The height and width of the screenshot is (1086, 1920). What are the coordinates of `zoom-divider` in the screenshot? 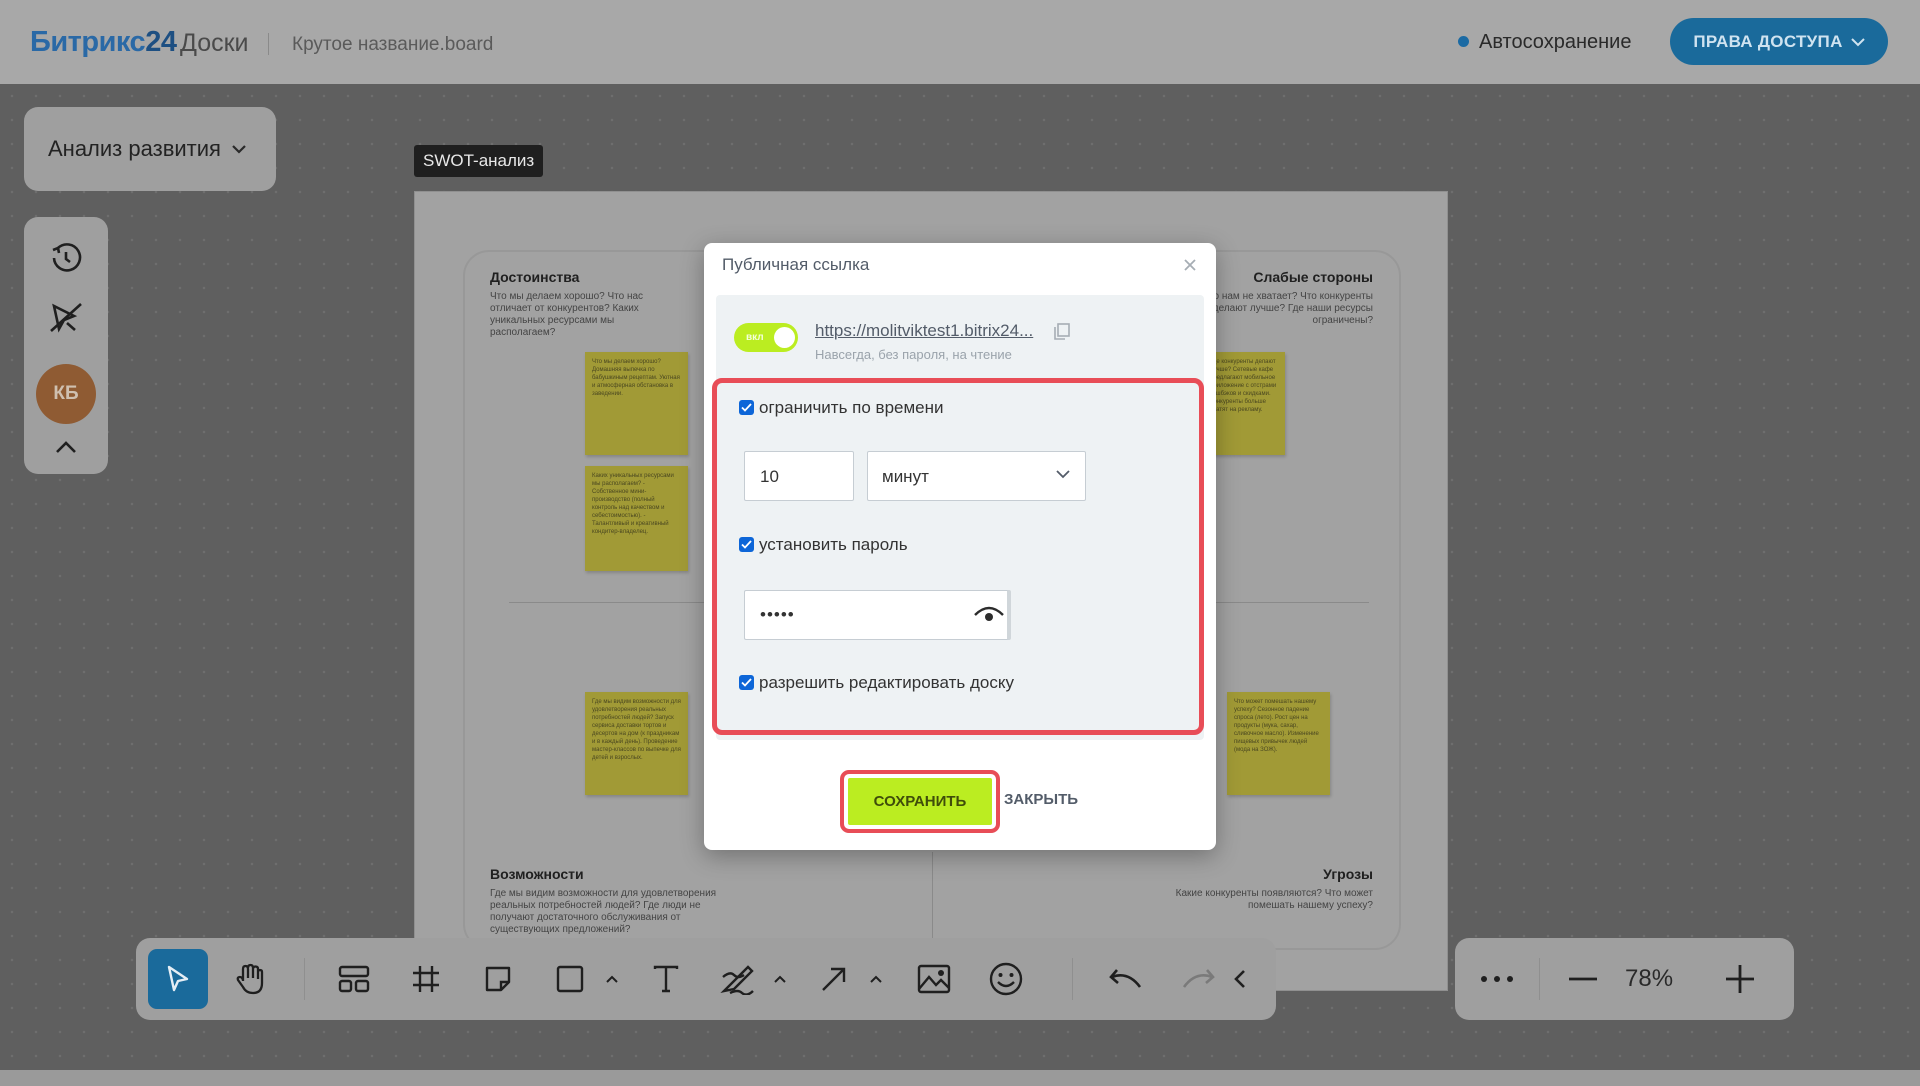 It's located at (1539, 979).